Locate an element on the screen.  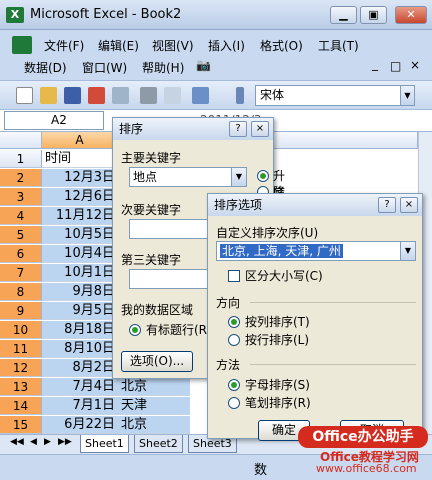
new-icon is located at coordinates (24, 95).